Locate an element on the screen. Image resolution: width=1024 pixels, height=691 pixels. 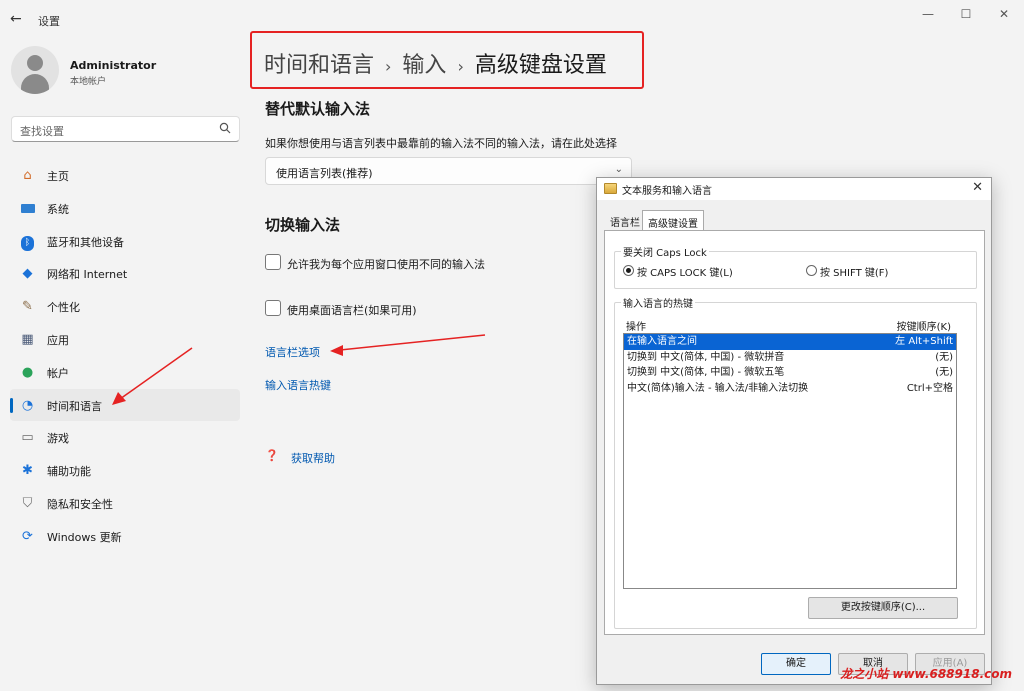
caps-lock-group-label: 要关闭 Caps Lock is located at coordinates (665, 251).